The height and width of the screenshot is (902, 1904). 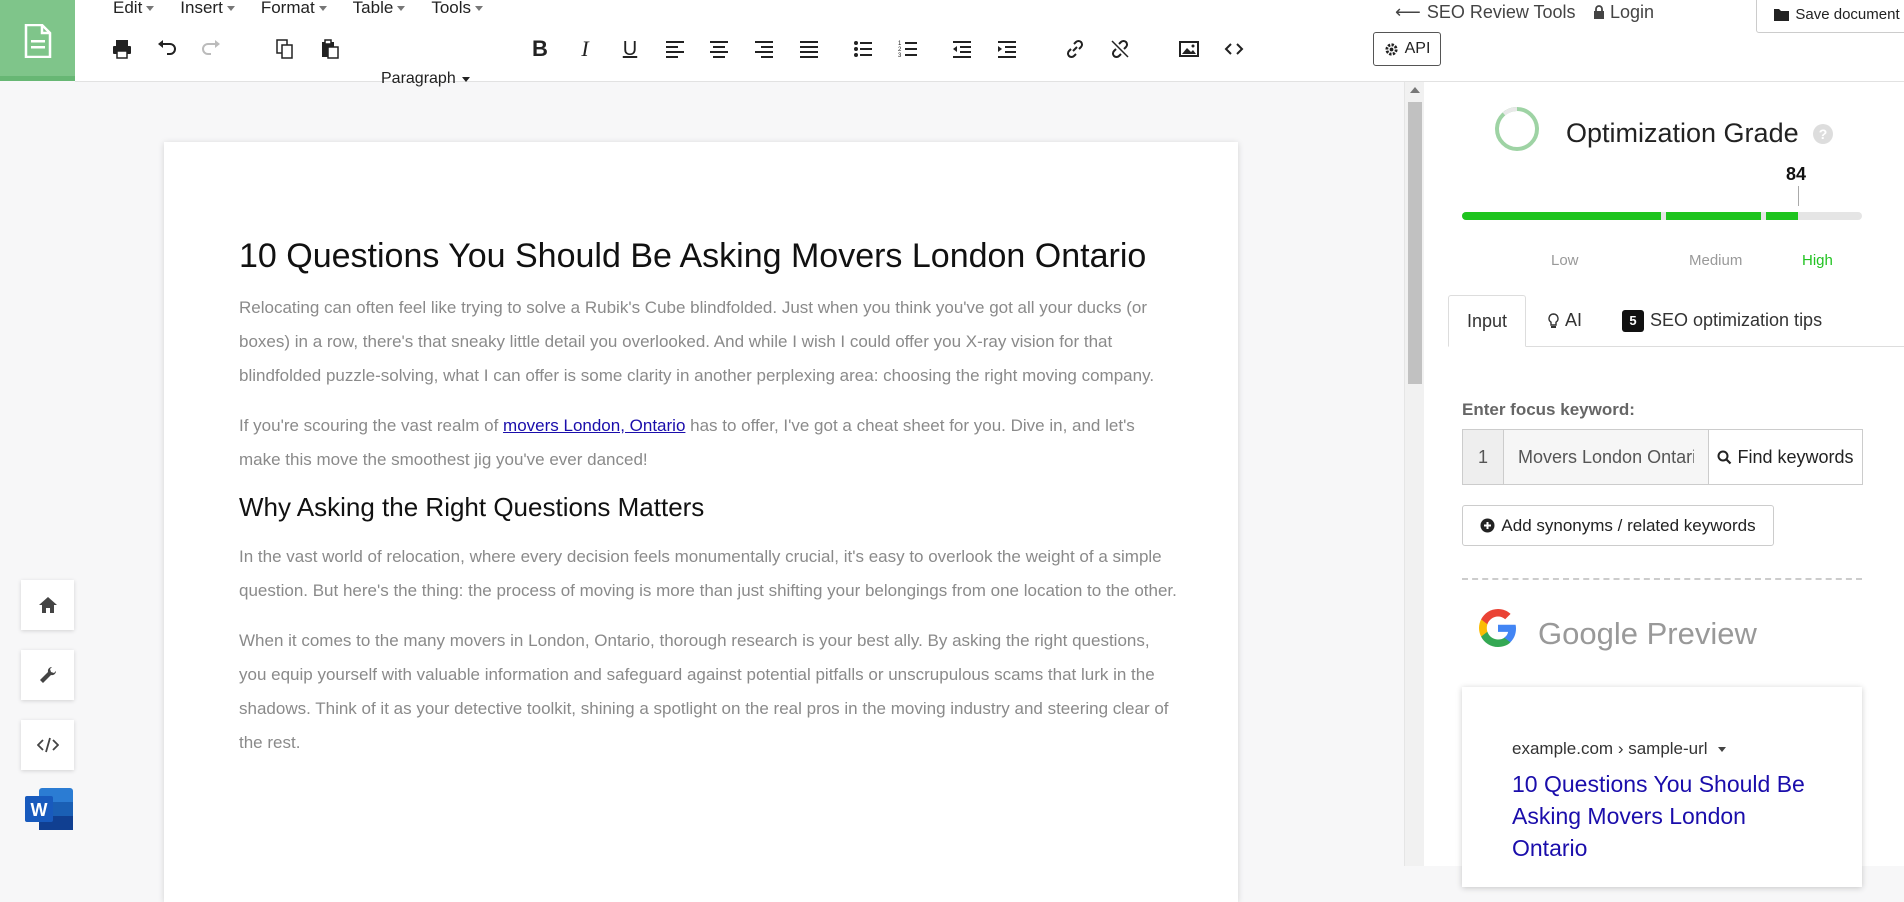 What do you see at coordinates (1501, 12) in the screenshot?
I see `seo-tools-label: SEO Review Tools` at bounding box center [1501, 12].